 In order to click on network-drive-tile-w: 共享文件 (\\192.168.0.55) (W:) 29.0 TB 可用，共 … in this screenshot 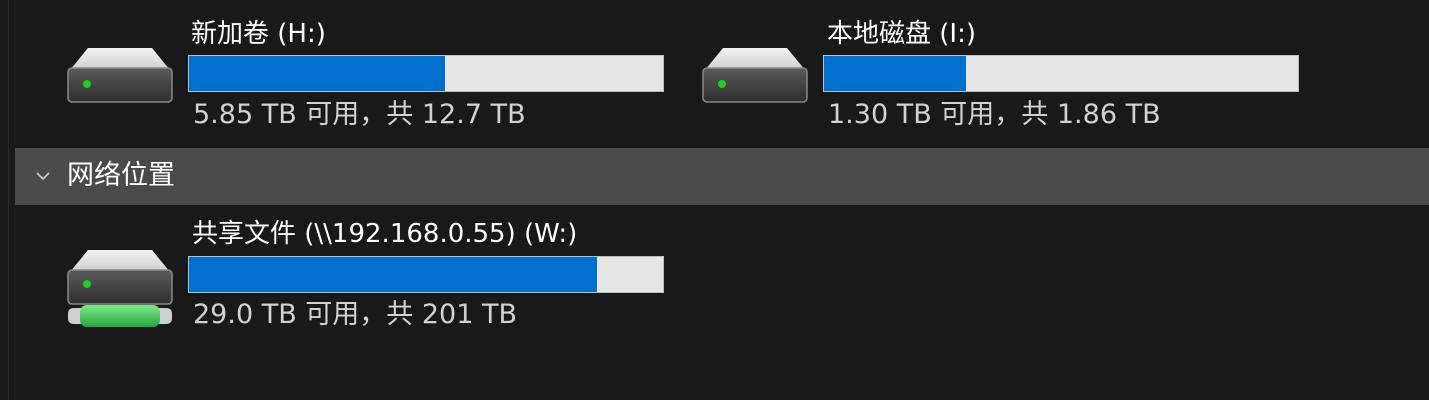, I will do `click(366, 278)`.